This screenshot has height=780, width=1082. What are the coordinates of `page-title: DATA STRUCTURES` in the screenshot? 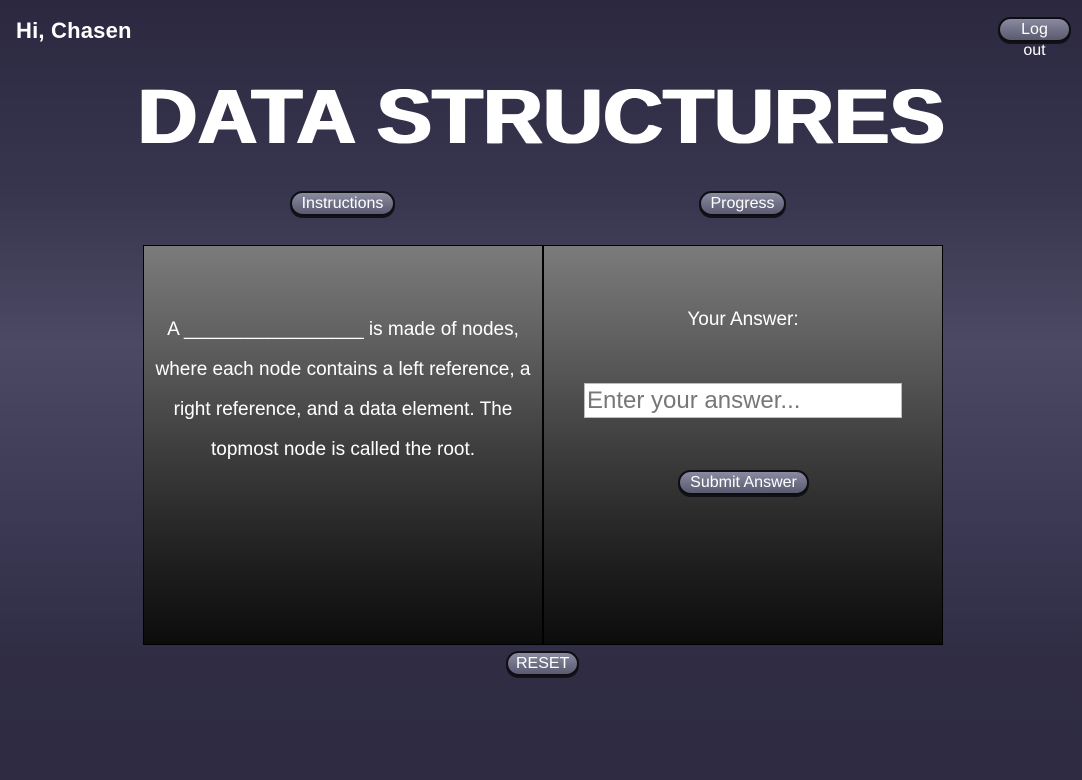 It's located at (541, 117).